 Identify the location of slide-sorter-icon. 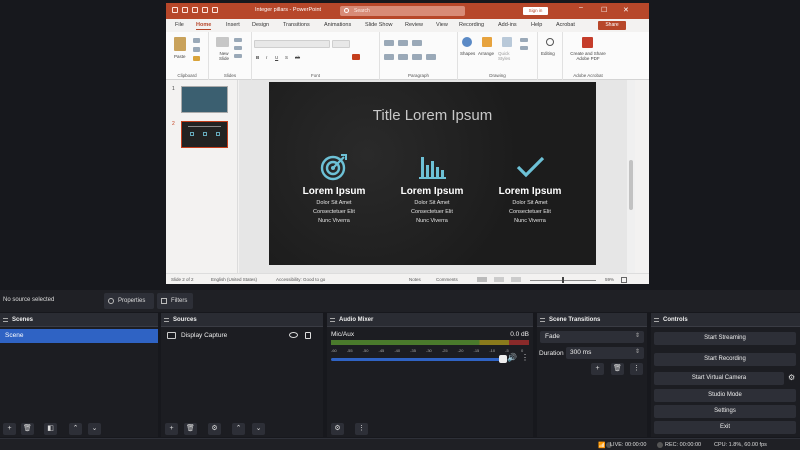
(499, 279).